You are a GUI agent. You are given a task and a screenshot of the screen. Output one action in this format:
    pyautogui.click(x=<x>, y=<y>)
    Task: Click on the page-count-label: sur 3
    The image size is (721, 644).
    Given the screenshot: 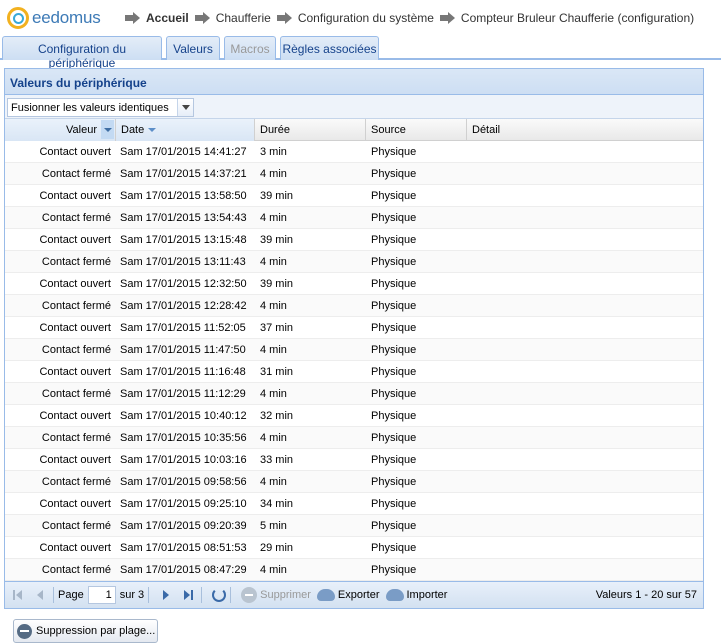 What is the action you would take?
    pyautogui.click(x=132, y=595)
    